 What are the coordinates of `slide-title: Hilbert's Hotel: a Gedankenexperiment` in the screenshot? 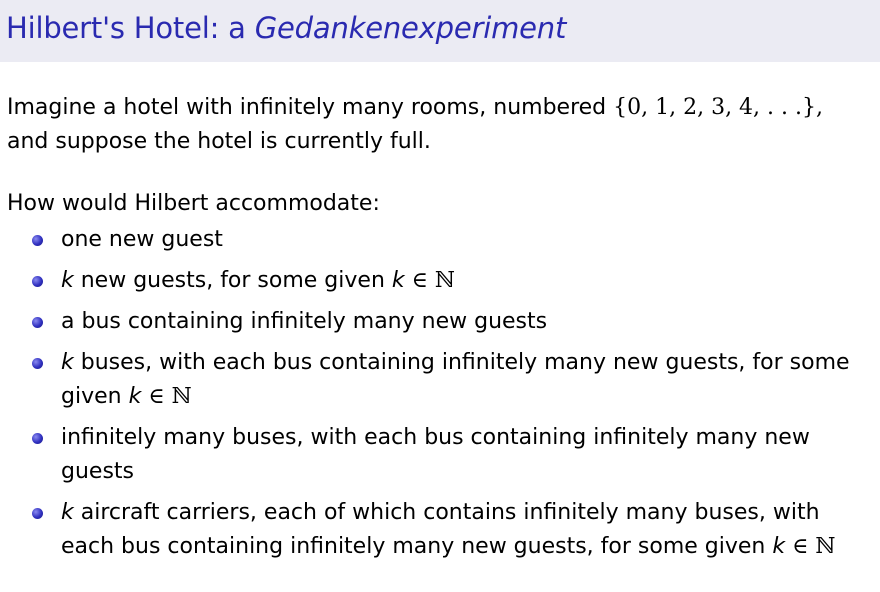 It's located at (286, 28).